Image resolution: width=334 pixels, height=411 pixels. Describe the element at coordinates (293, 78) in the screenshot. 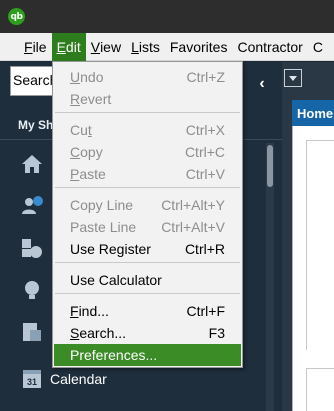

I see `panel-dropdown-icon` at that location.